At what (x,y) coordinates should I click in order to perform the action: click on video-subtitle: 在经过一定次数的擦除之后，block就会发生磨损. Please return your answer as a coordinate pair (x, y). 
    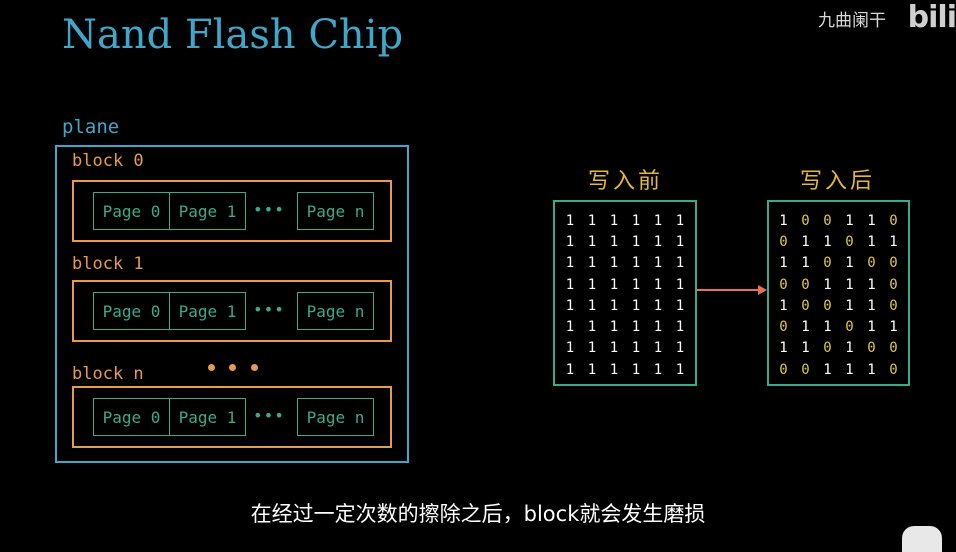
    Looking at the image, I should click on (478, 514).